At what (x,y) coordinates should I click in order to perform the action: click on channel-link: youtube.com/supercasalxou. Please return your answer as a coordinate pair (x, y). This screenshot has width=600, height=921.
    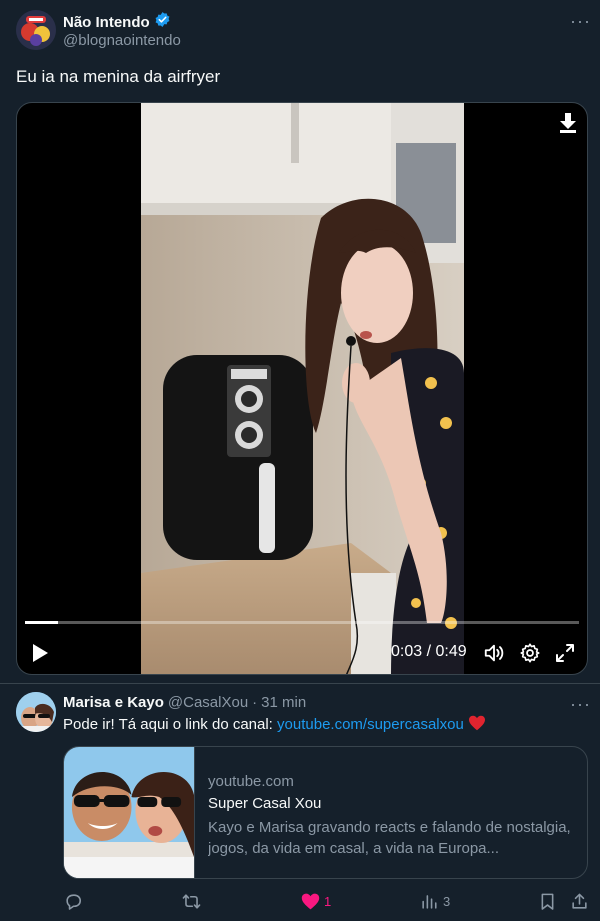
    Looking at the image, I should click on (370, 724).